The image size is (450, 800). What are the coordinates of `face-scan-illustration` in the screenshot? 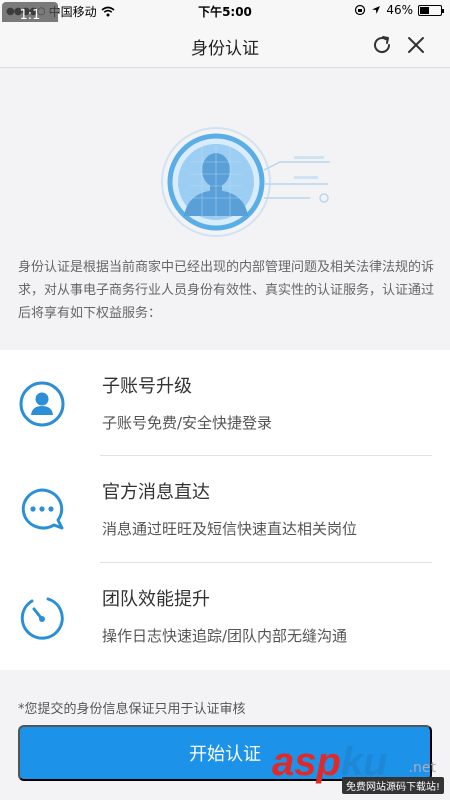 It's located at (245, 182).